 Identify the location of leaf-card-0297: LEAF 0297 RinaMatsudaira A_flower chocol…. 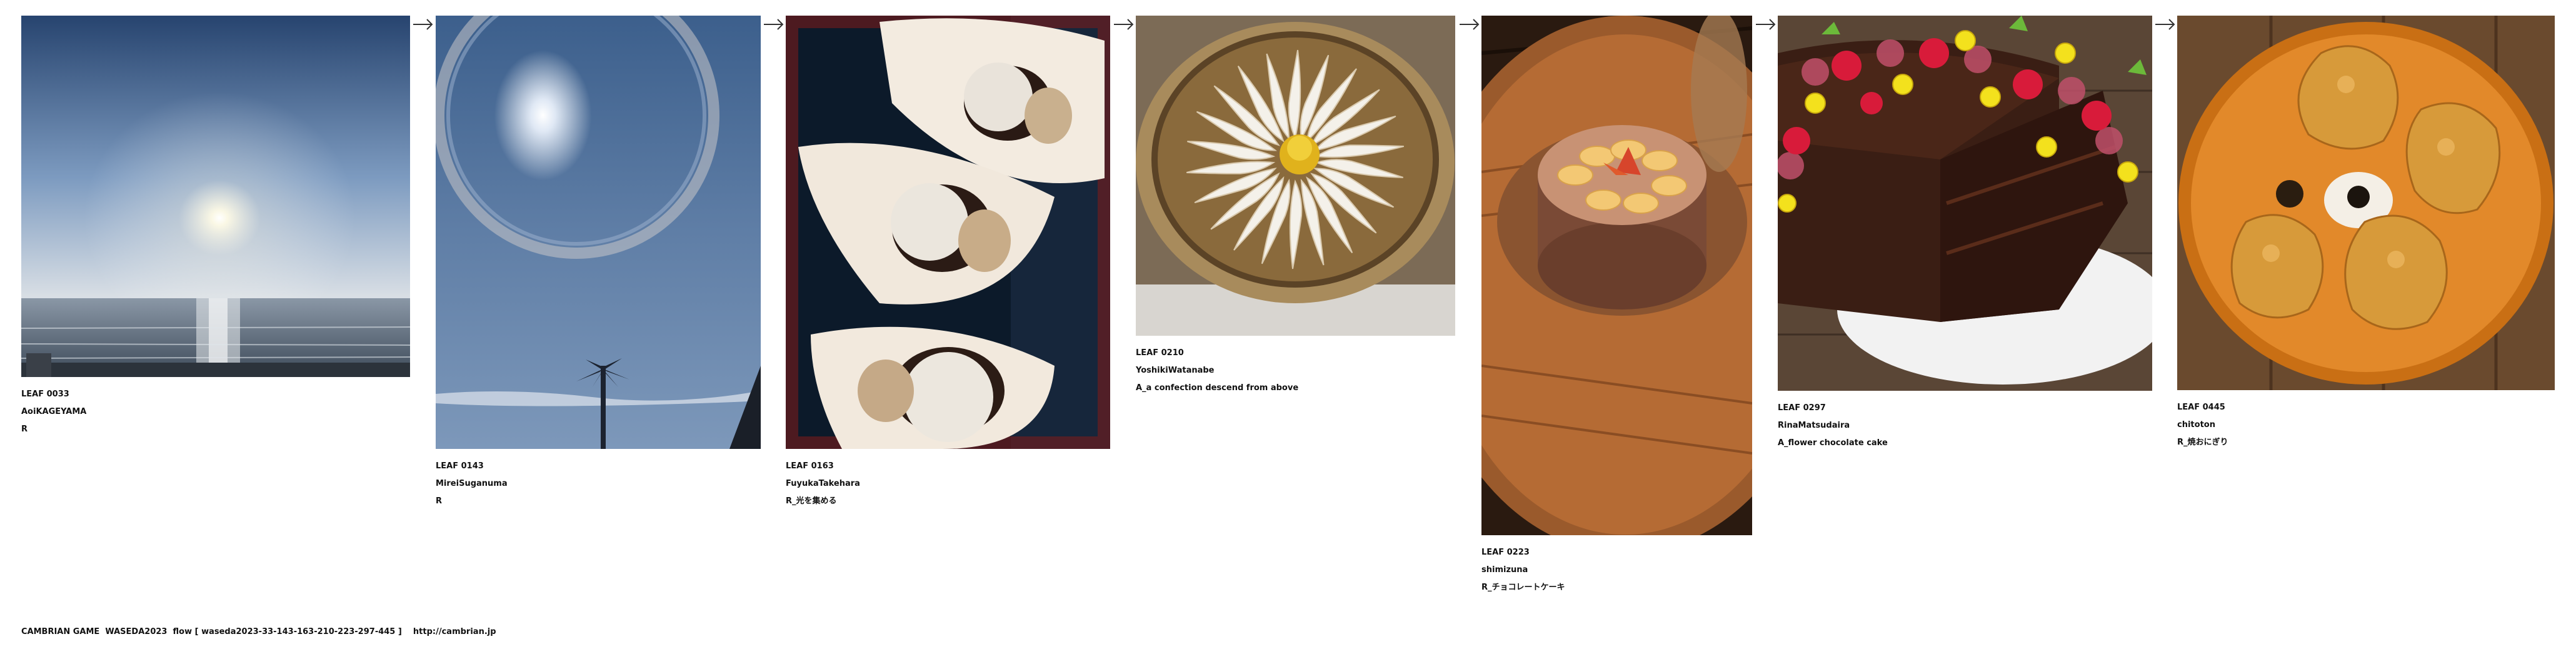
(1965, 234).